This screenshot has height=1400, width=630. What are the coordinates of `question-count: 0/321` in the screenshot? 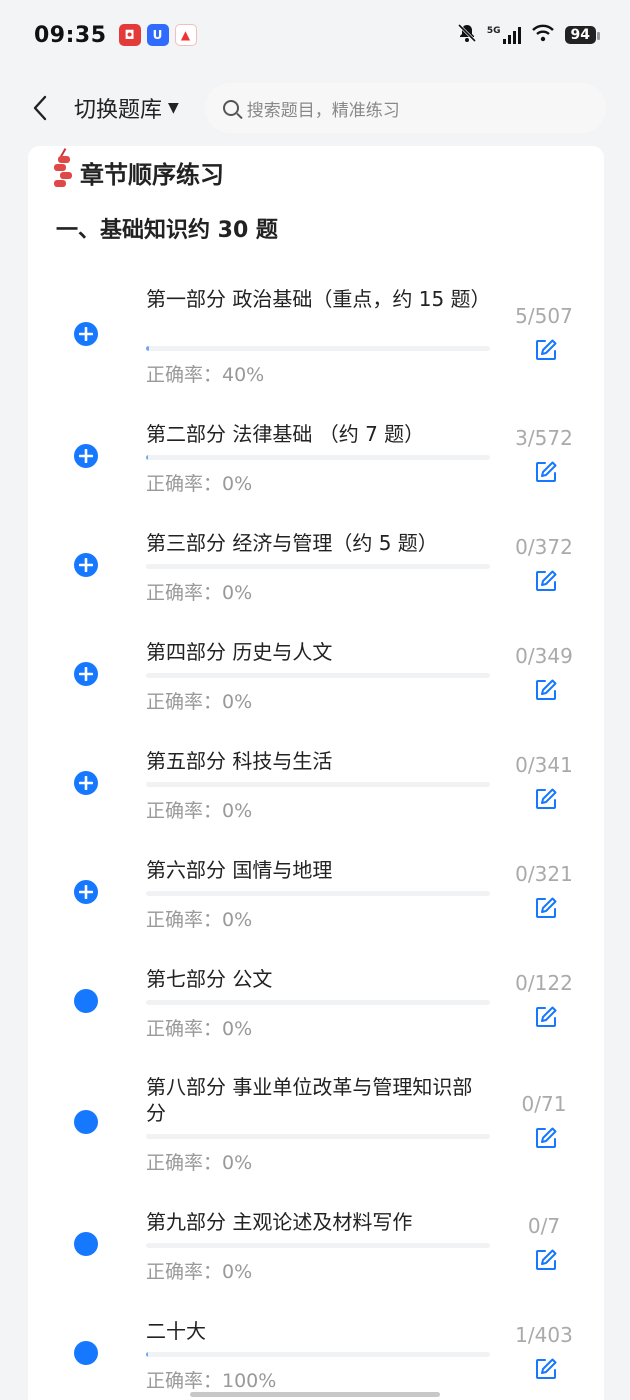 It's located at (544, 874).